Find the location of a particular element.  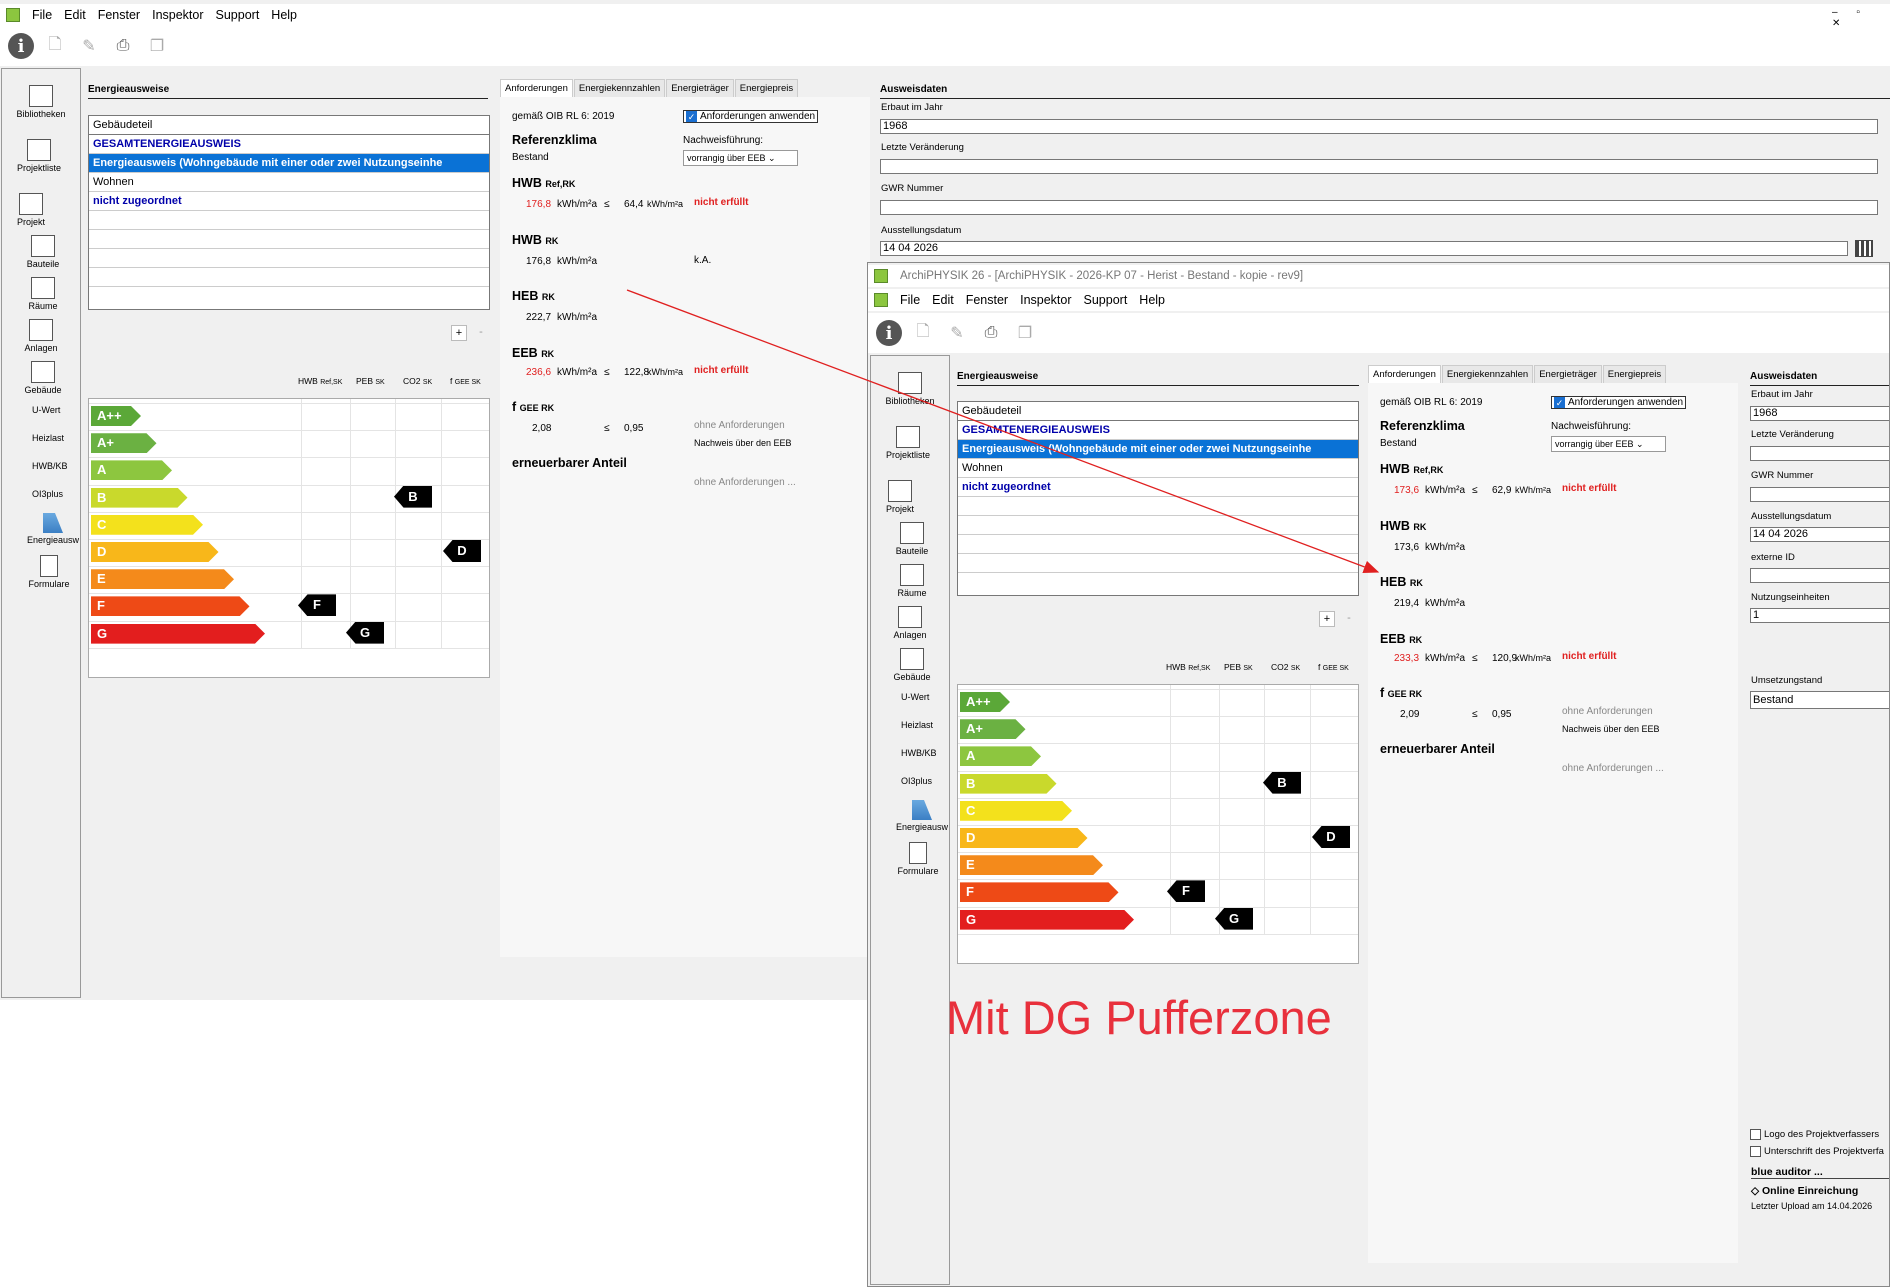

annotation-arrow is located at coordinates (1003, 431).